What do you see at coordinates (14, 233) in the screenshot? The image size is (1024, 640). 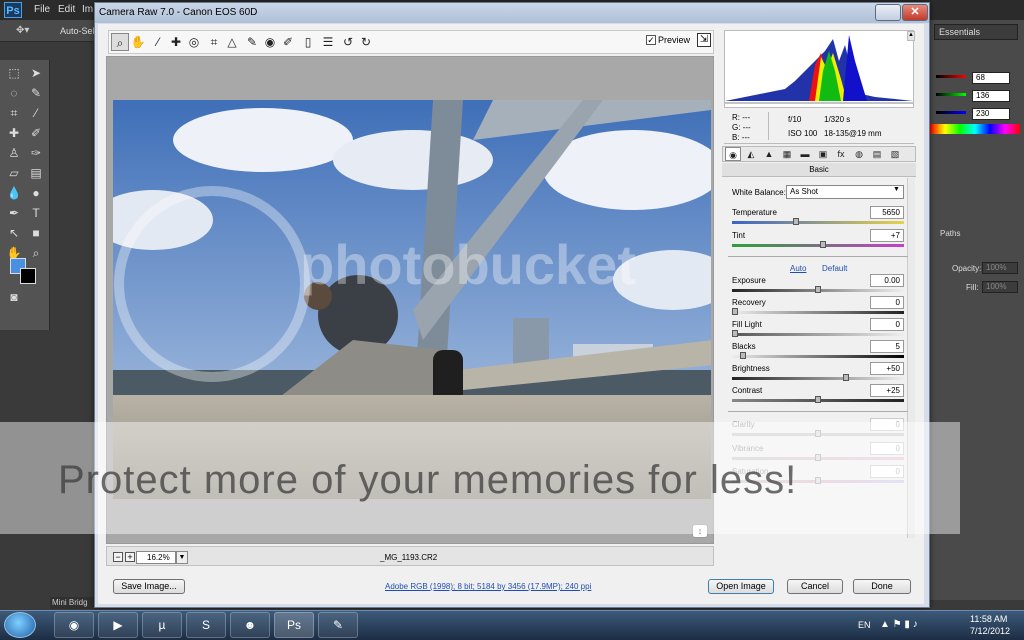 I see `path-select-icon: ↖` at bounding box center [14, 233].